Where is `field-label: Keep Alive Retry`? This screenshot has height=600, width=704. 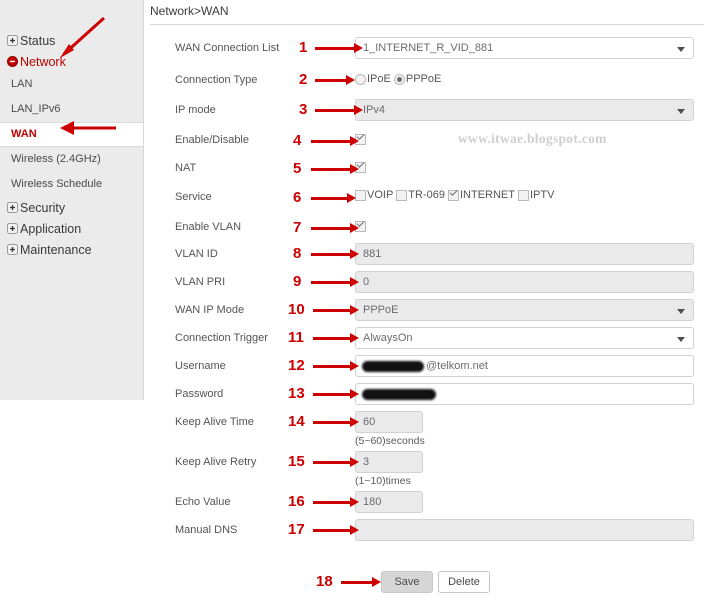 field-label: Keep Alive Retry is located at coordinates (216, 462).